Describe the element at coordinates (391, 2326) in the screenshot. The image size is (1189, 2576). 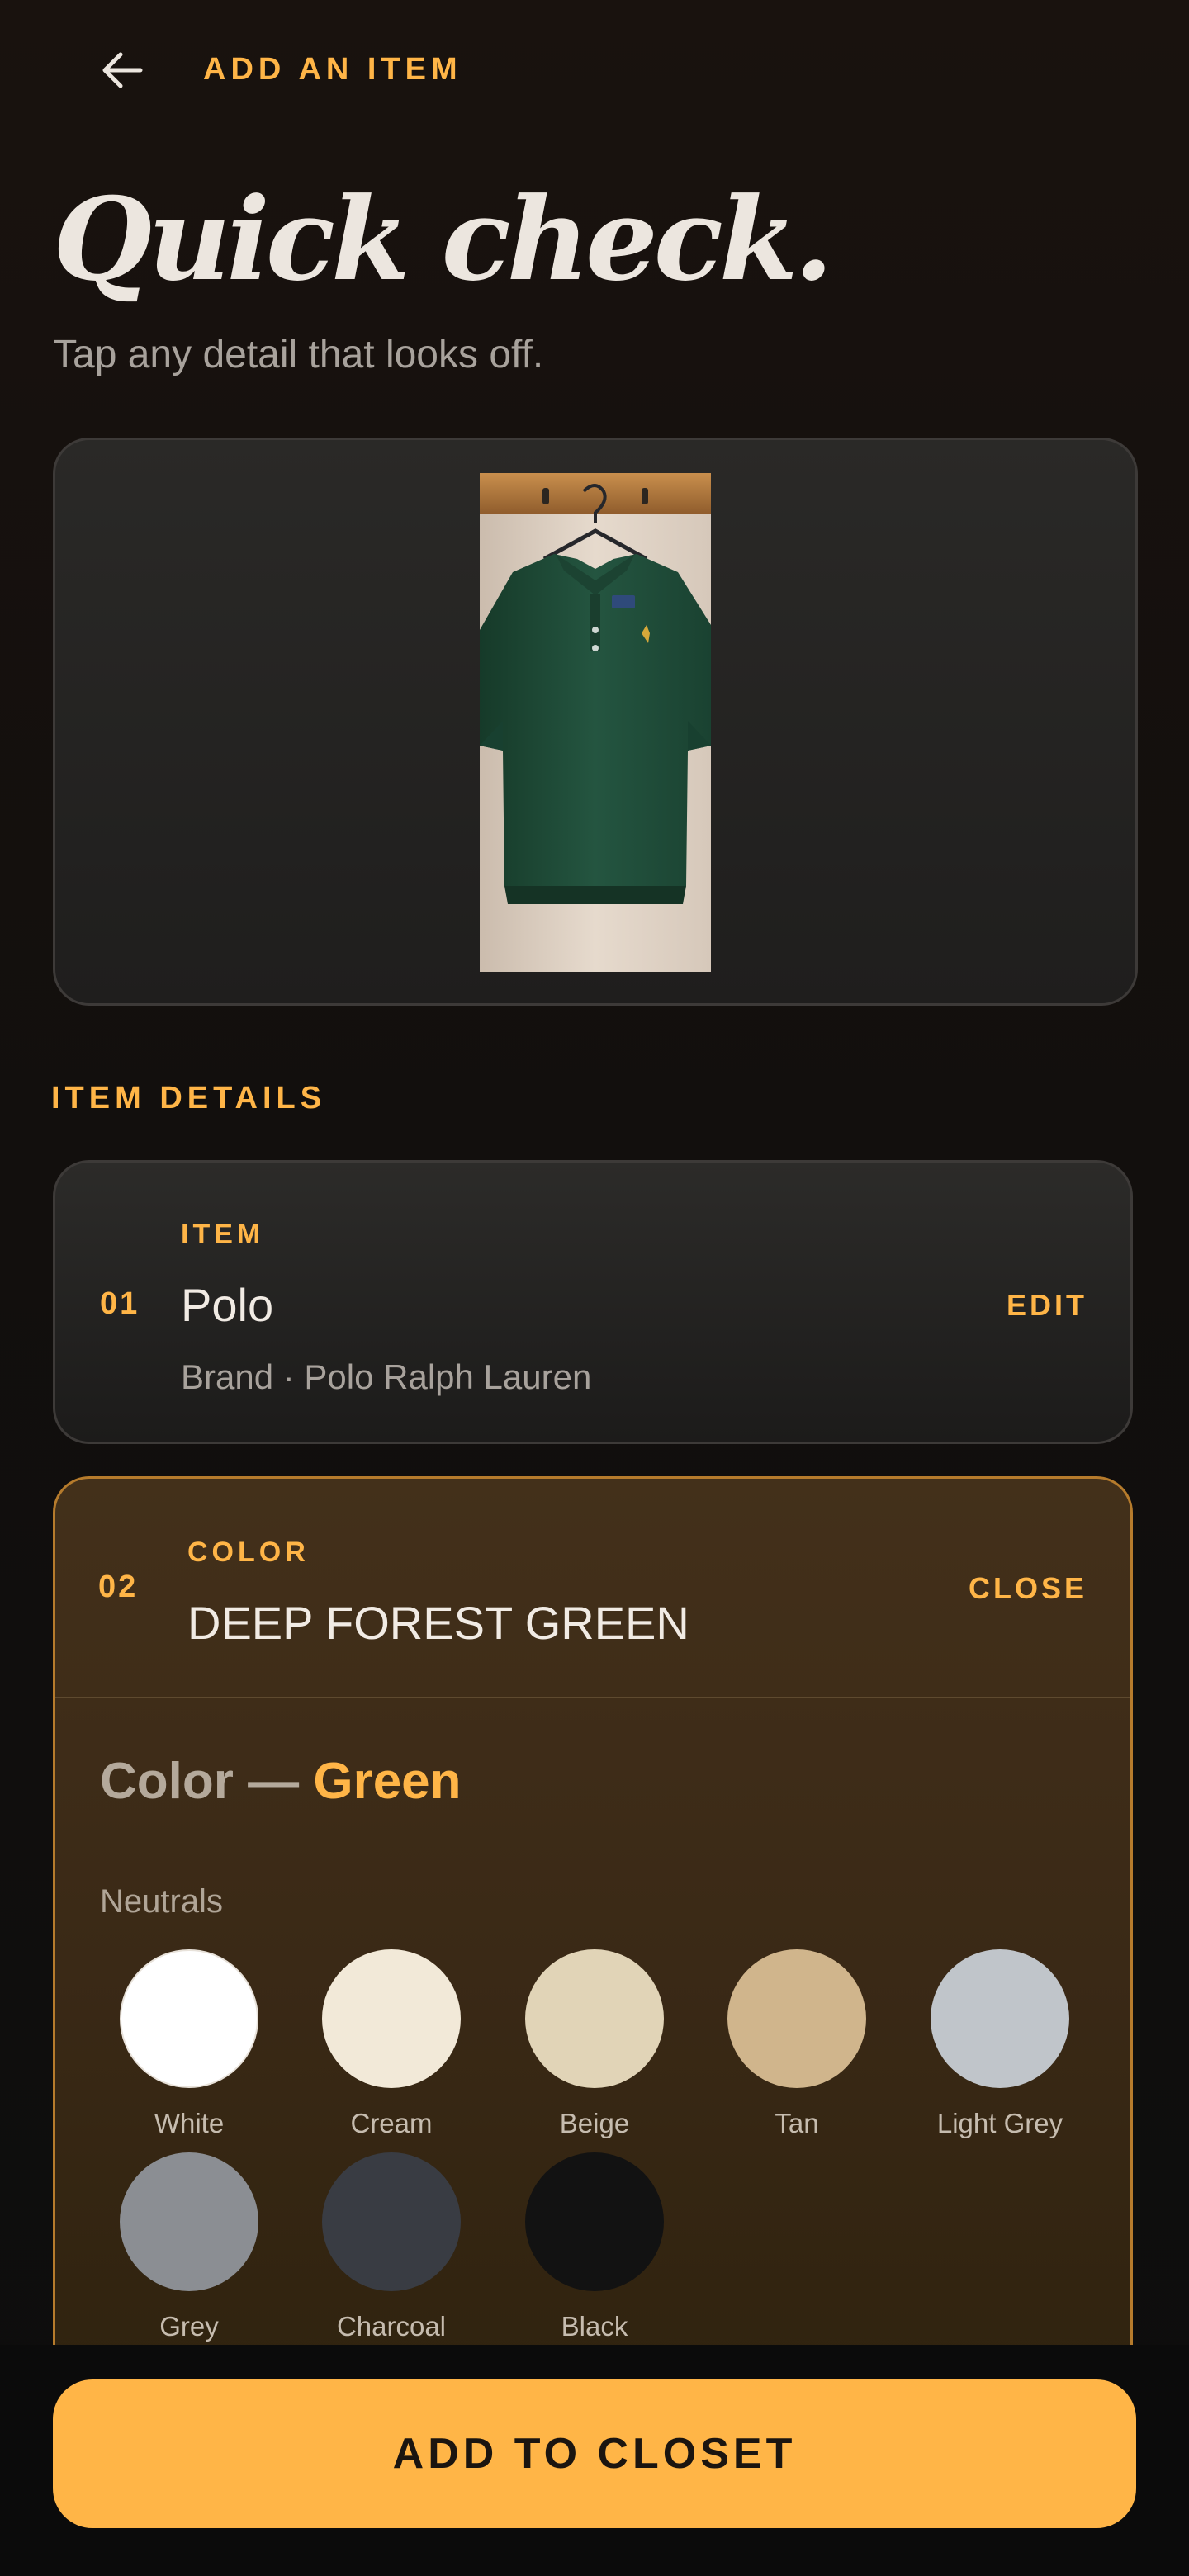
I see `swatch-label: Charcoal` at that location.